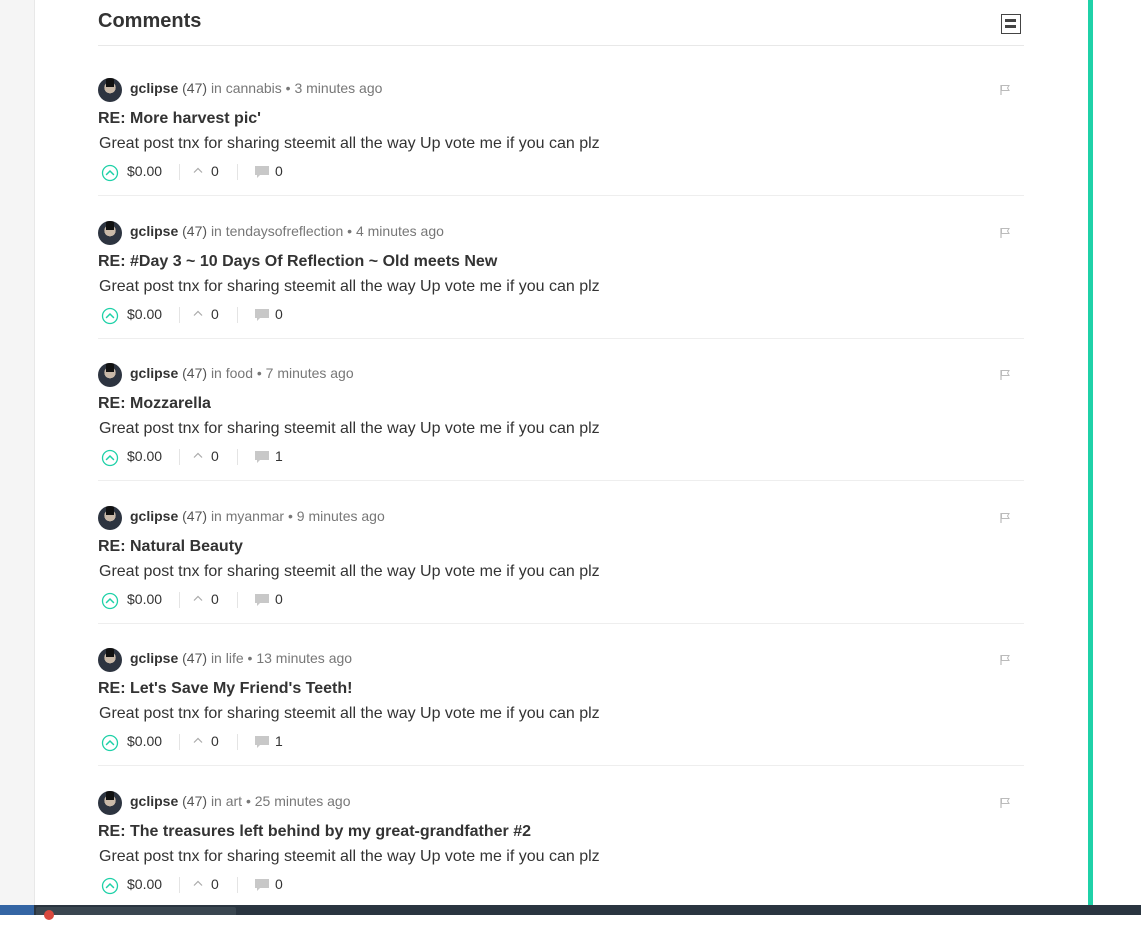 The image size is (1141, 944). Describe the element at coordinates (254, 88) in the screenshot. I see `category-link: cannabis` at that location.